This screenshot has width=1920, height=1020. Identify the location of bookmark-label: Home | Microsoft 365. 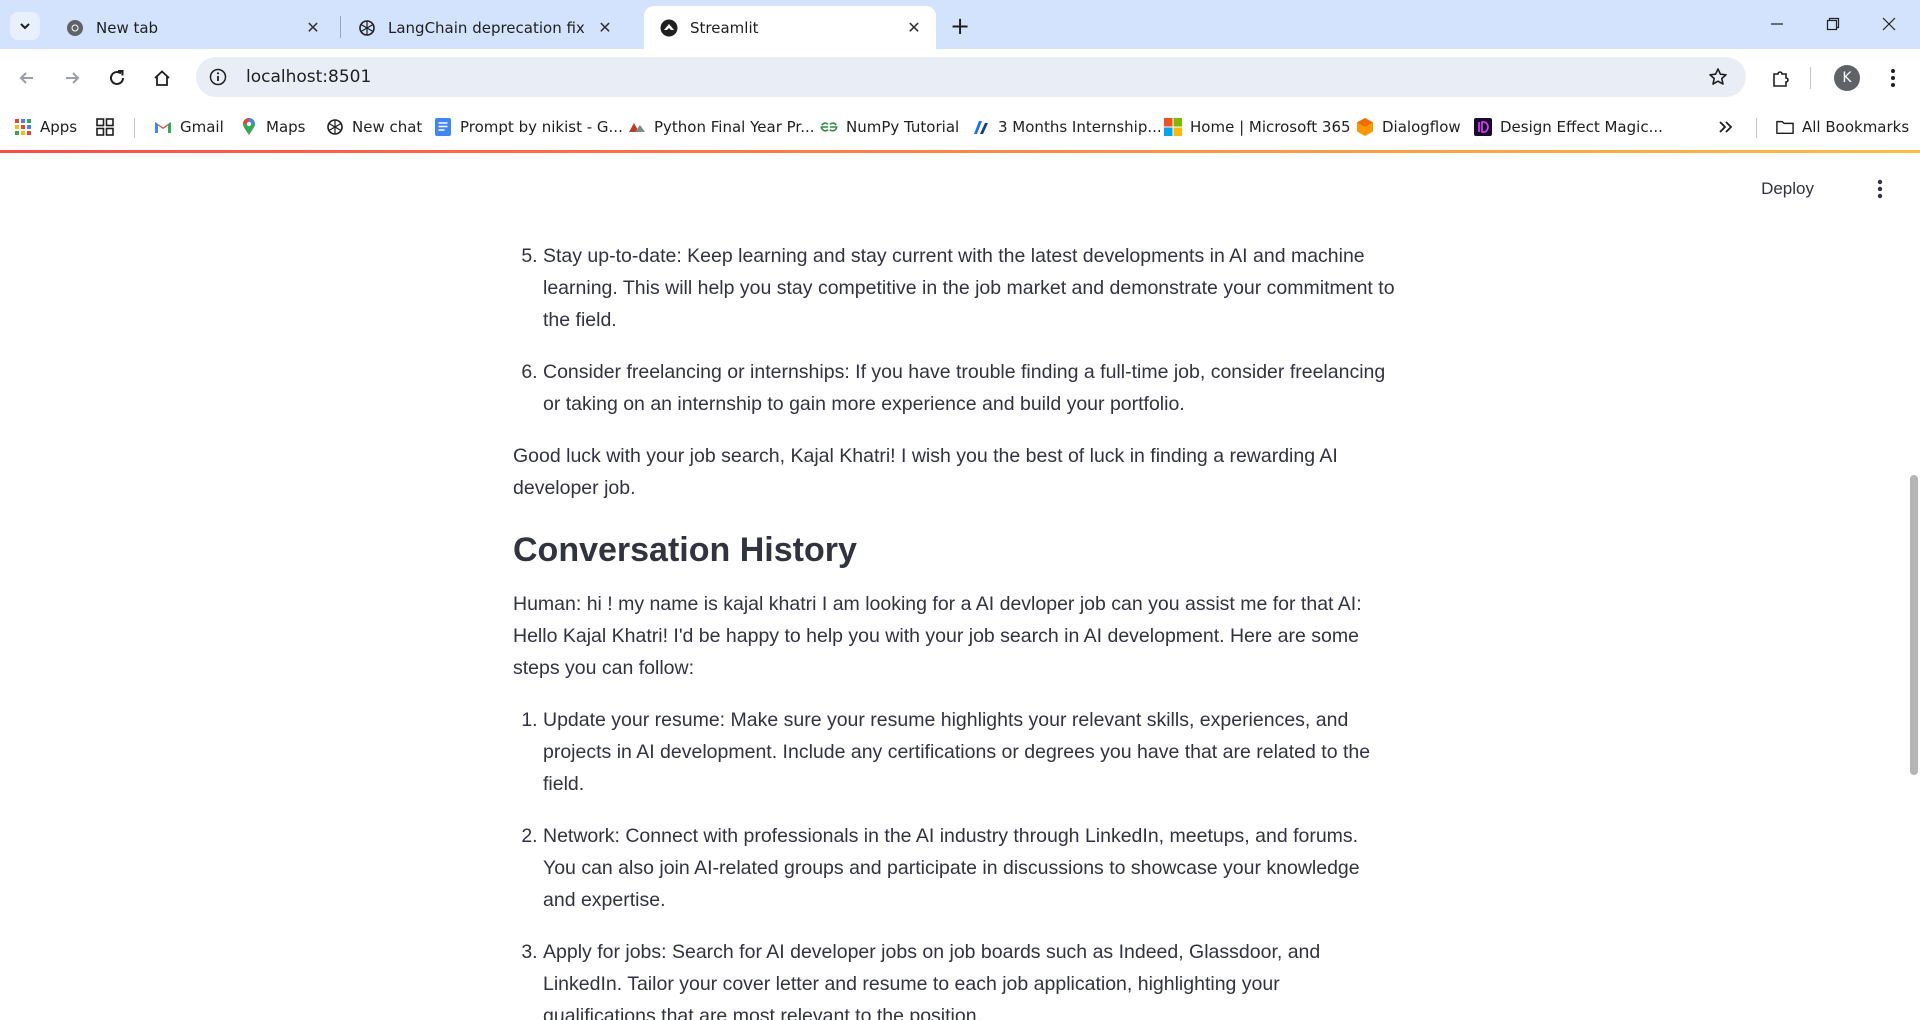
(1270, 127).